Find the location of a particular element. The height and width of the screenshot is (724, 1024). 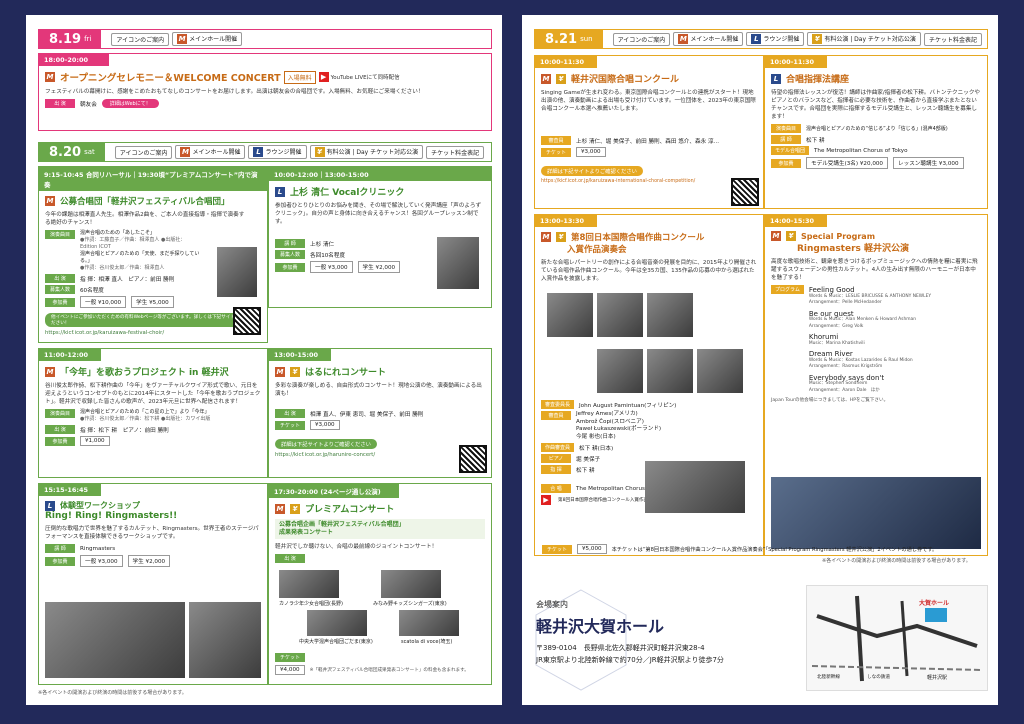

judge-photo is located at coordinates (620, 371).